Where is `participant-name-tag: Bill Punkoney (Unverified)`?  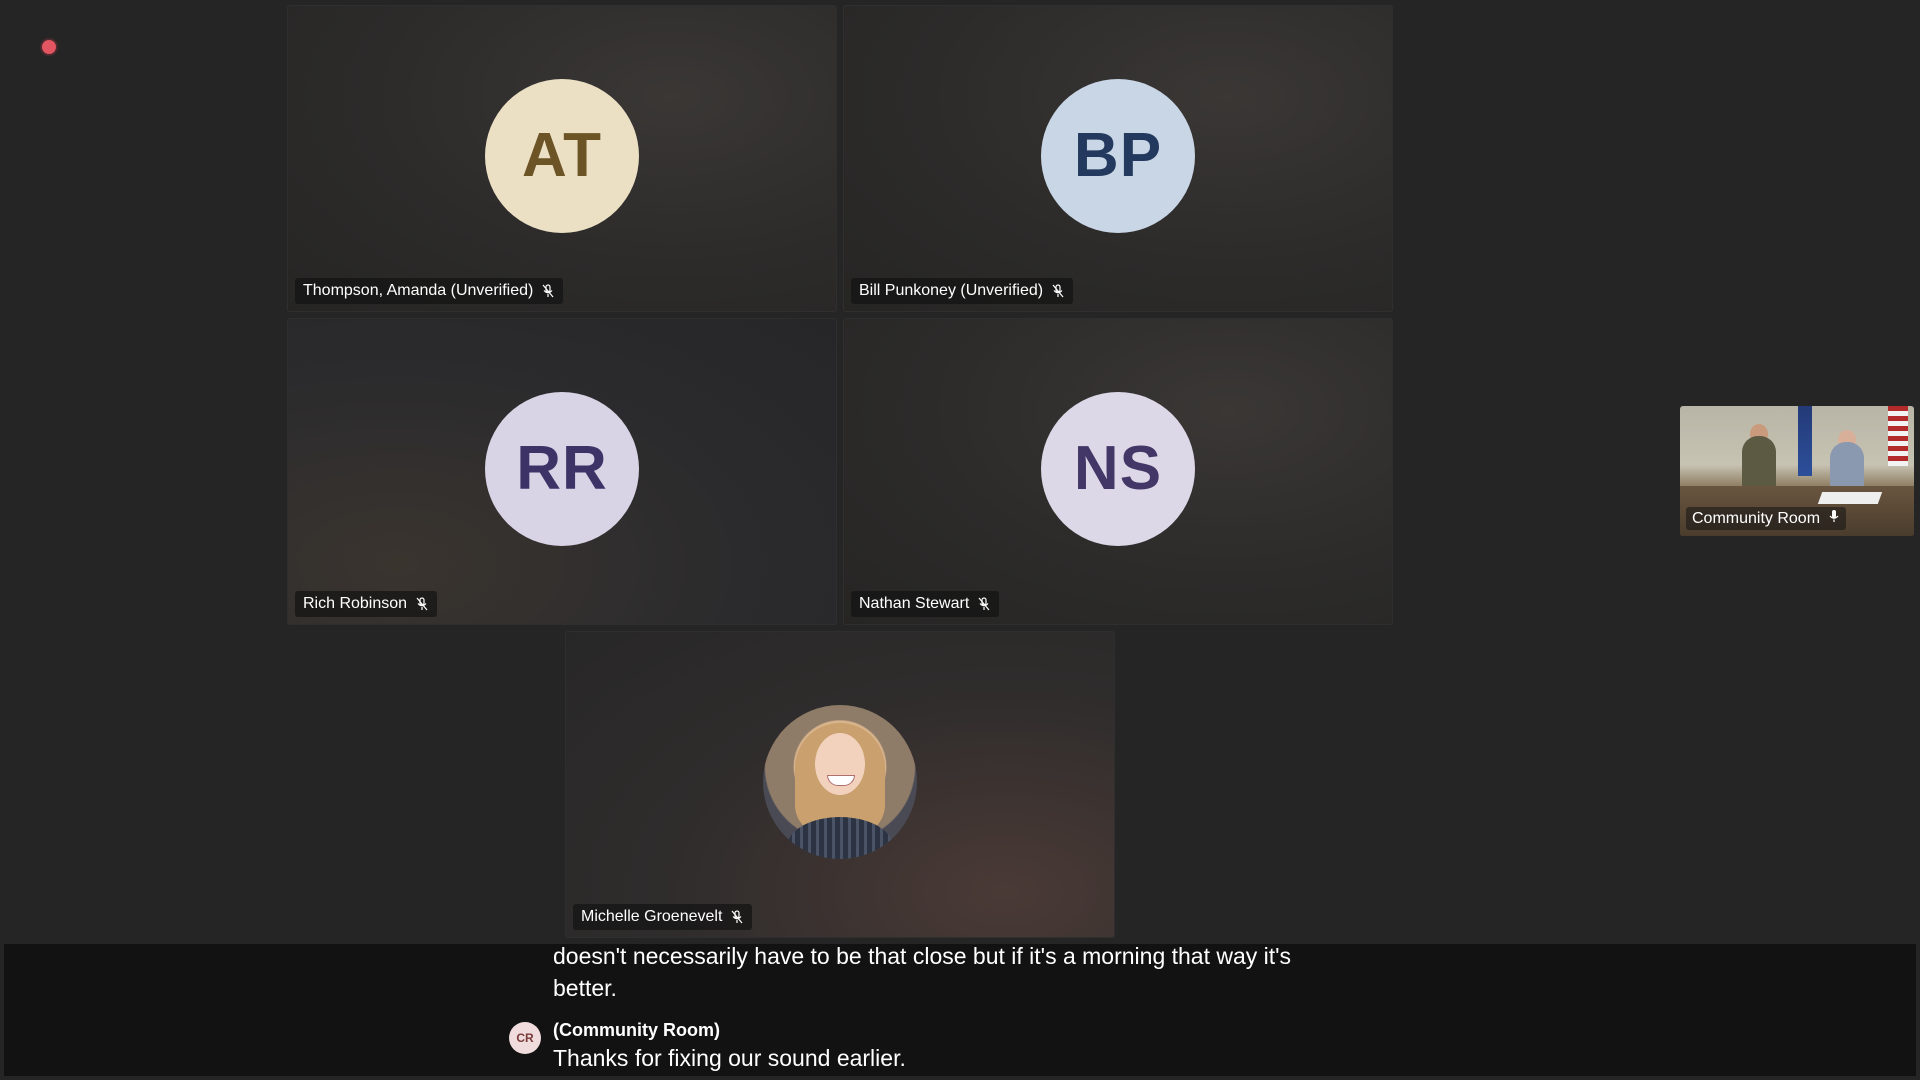
participant-name-tag: Bill Punkoney (Unverified) is located at coordinates (962, 291).